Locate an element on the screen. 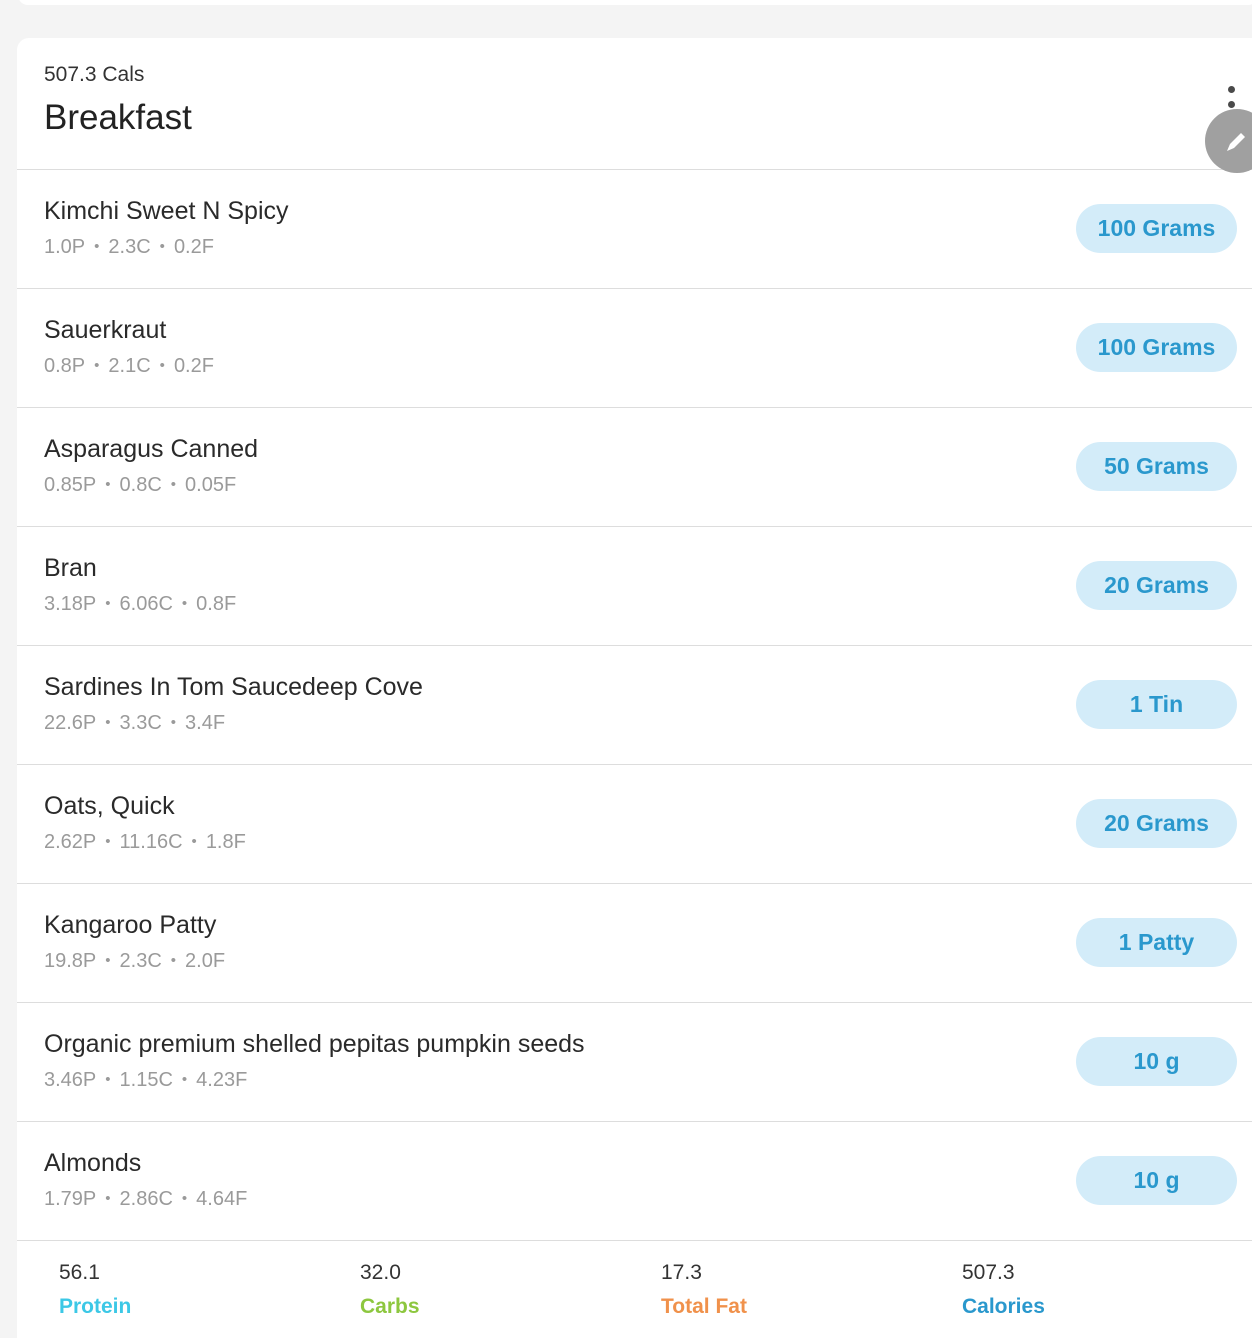  food-item-carbs: 2.1C is located at coordinates (129, 366).